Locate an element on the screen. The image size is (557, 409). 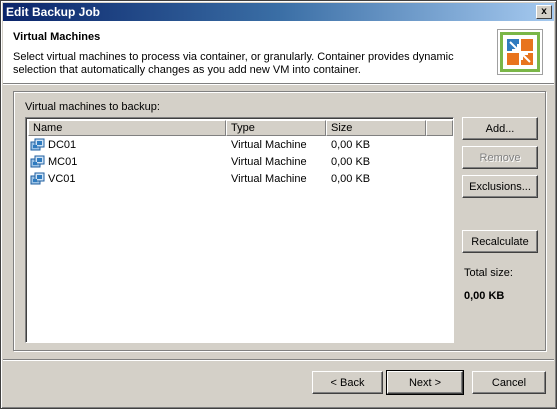
total-size-label: Total size: is located at coordinates (488, 273).